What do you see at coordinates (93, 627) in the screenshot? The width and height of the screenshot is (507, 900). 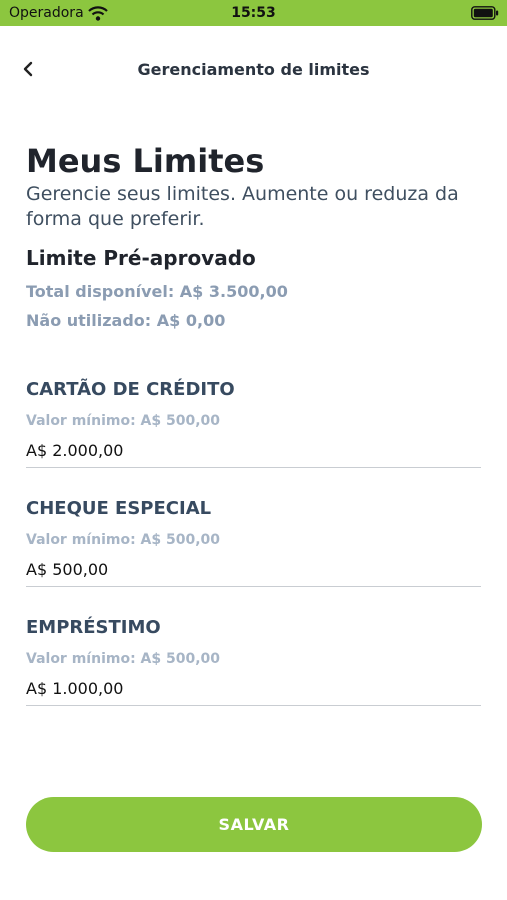 I see `limit-label: EMPRÉSTIMO` at bounding box center [93, 627].